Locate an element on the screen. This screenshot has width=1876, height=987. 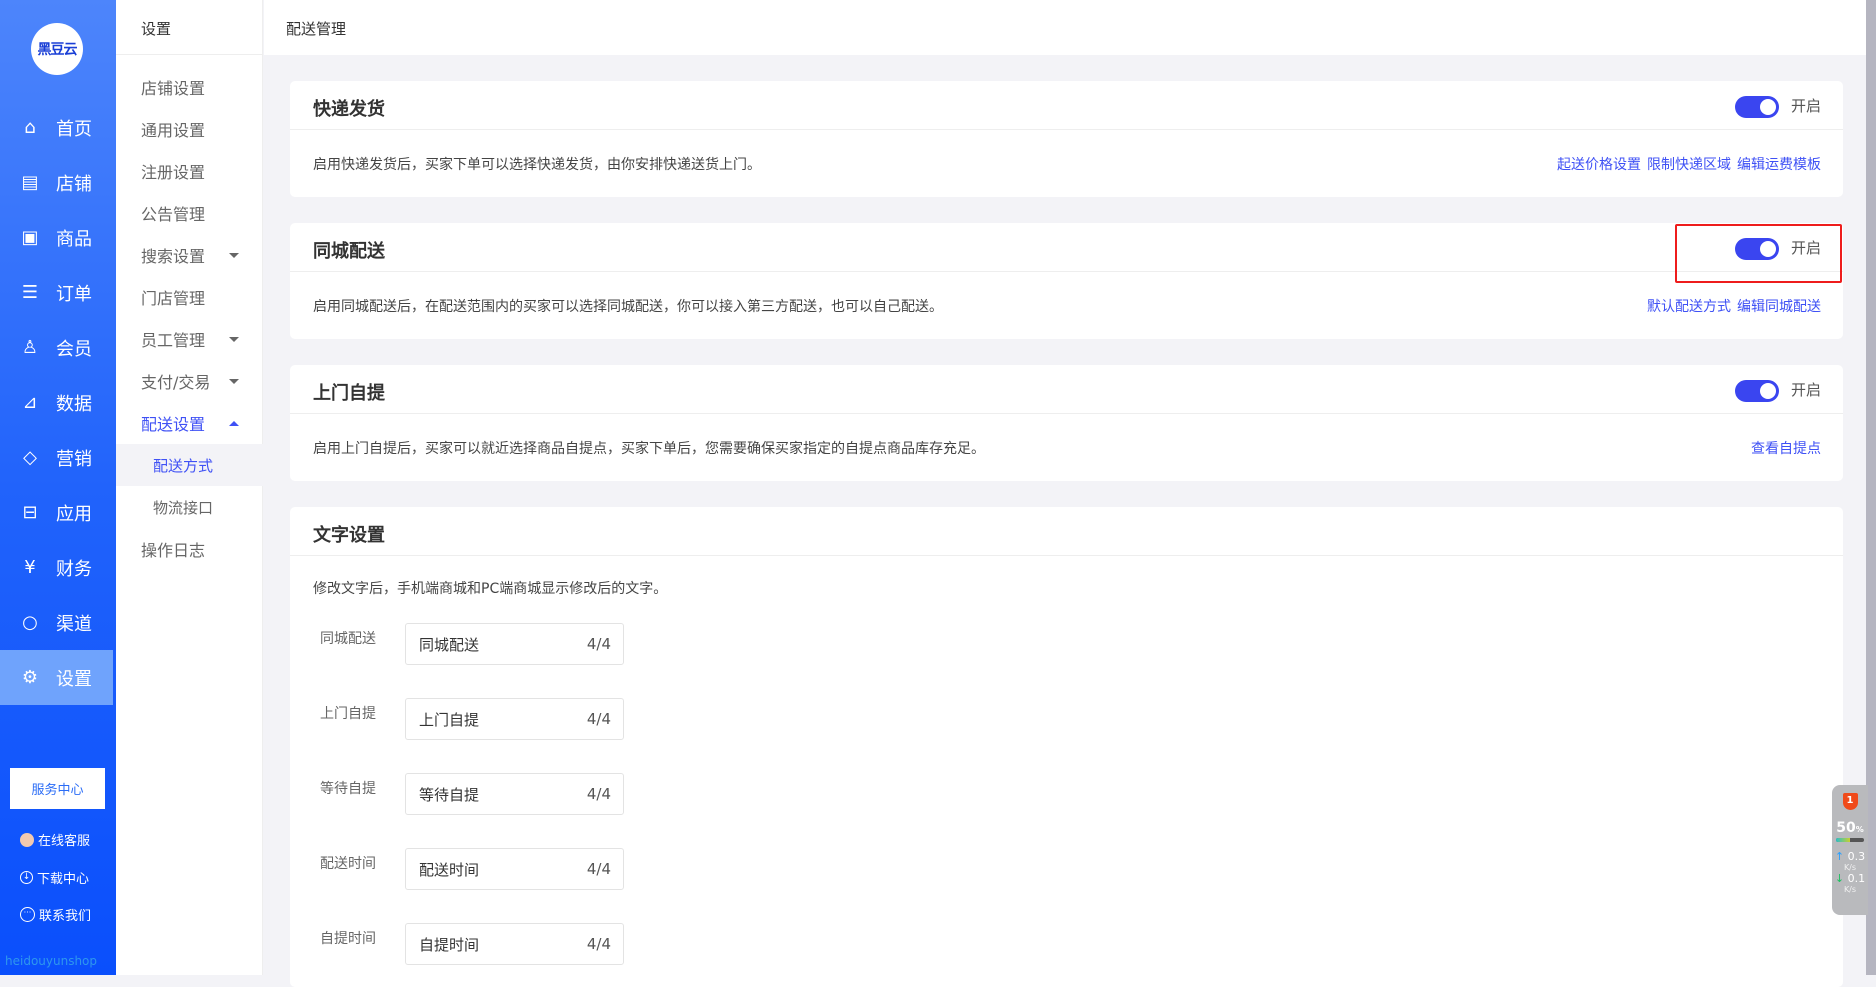
field-label: 同城配送 is located at coordinates (348, 639).